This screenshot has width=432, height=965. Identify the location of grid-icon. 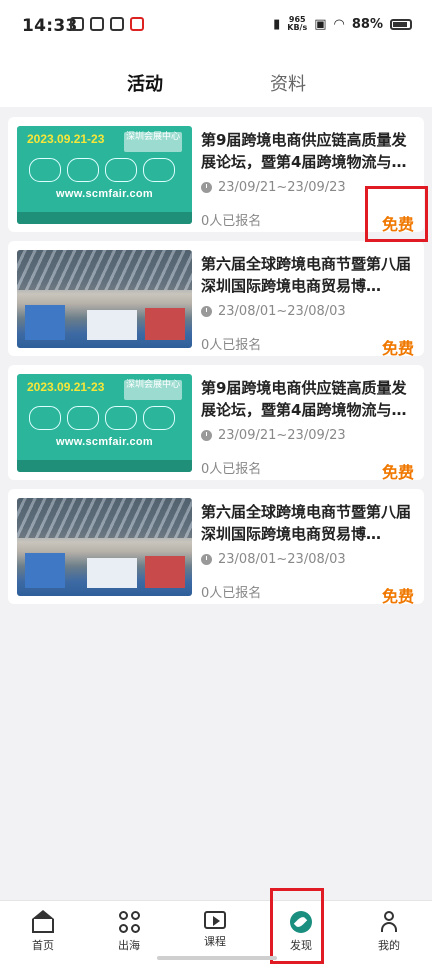
(129, 922).